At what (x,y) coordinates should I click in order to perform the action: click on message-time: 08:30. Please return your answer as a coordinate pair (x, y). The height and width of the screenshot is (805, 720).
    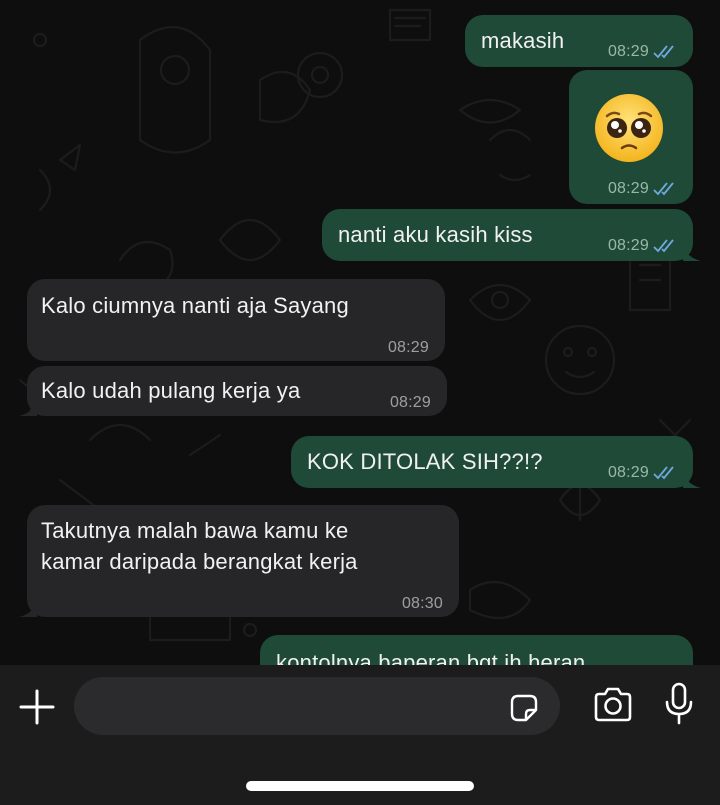
    Looking at the image, I should click on (422, 603).